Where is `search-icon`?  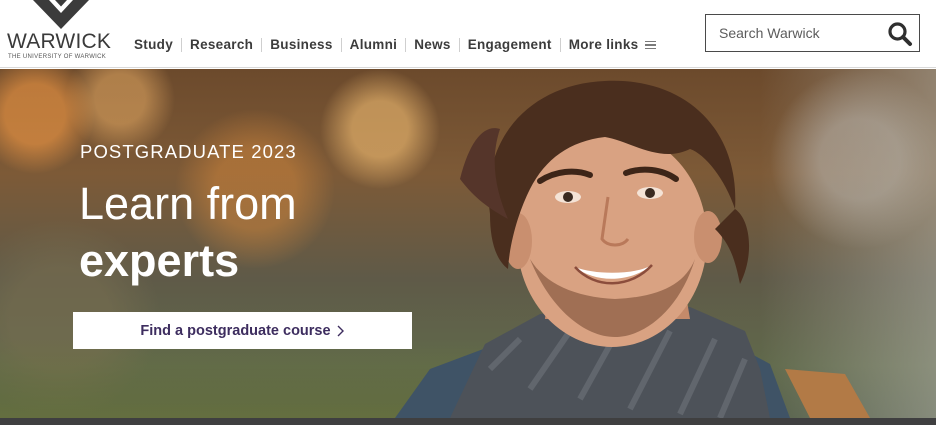
search-icon is located at coordinates (900, 34).